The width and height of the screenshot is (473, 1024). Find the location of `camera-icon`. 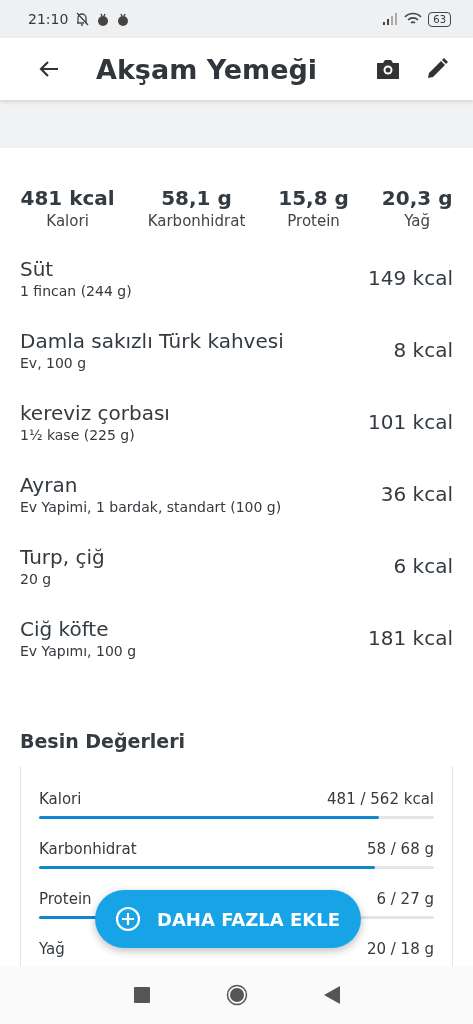

camera-icon is located at coordinates (388, 69).